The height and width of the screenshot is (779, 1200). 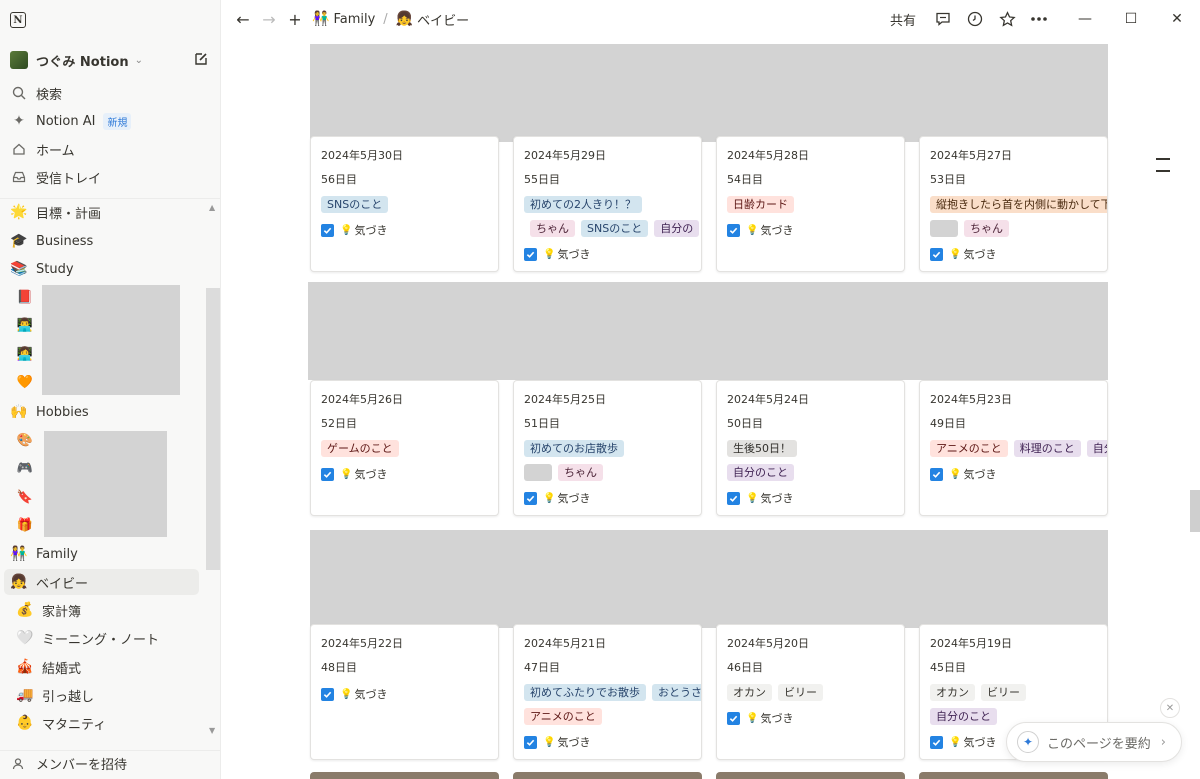 What do you see at coordinates (213, 429) in the screenshot?
I see `sidebar-scrollbar` at bounding box center [213, 429].